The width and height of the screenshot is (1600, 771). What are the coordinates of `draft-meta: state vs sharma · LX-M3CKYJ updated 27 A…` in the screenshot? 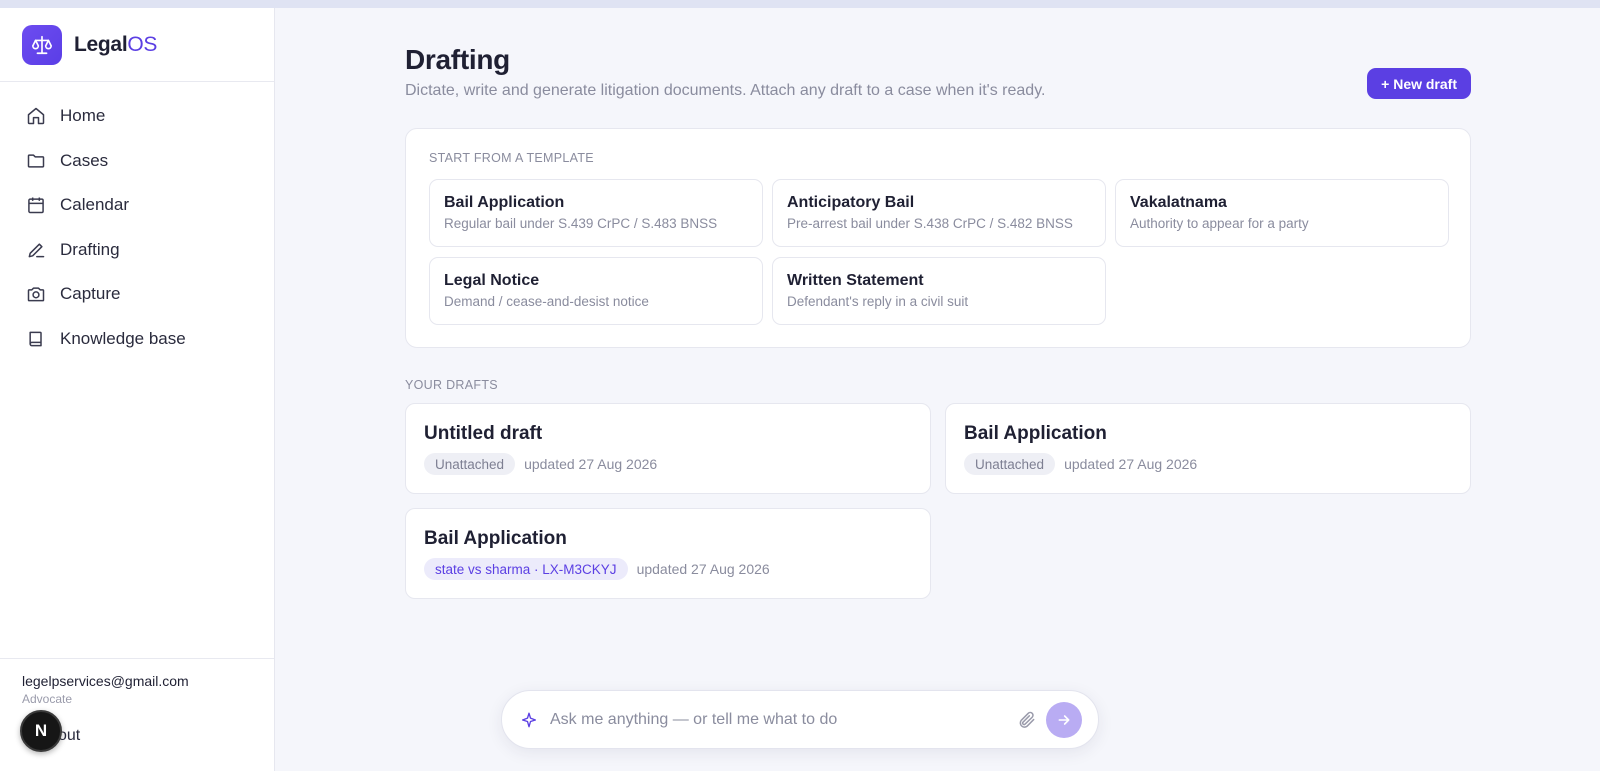 It's located at (668, 569).